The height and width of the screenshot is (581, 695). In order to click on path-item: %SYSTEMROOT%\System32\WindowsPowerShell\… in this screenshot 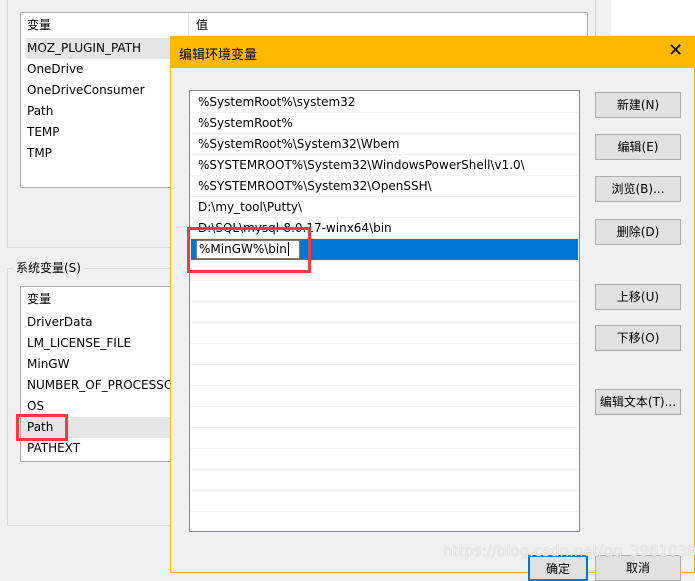, I will do `click(384, 165)`.